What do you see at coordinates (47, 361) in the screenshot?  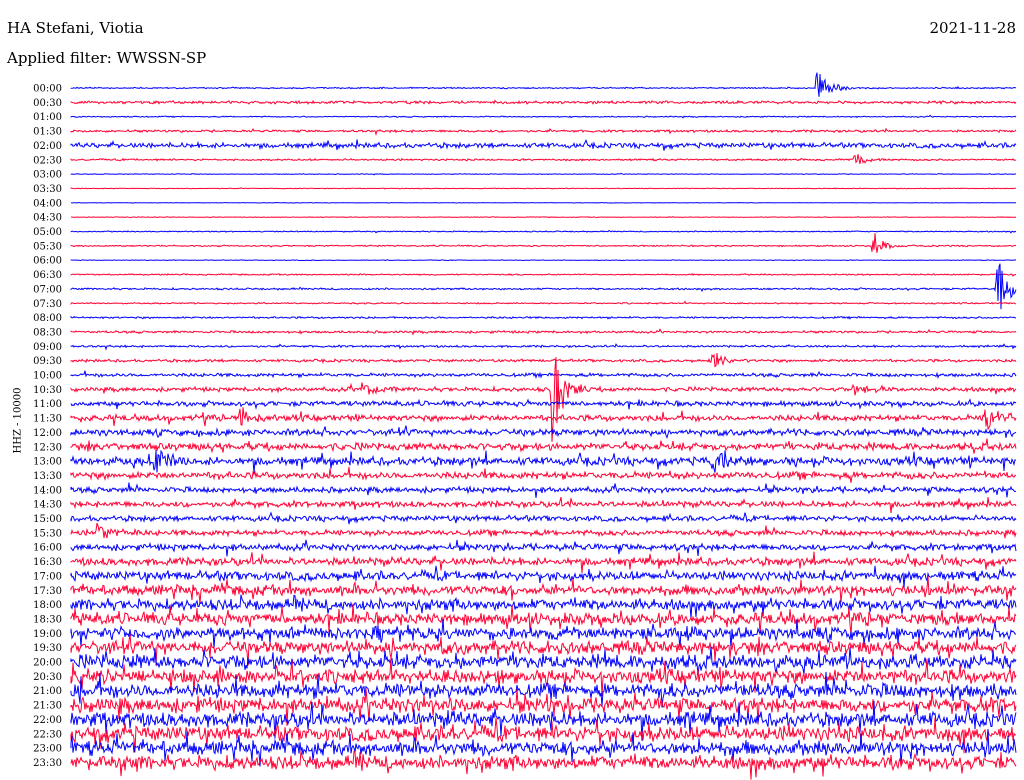 I see `row-time-label: 09:30` at bounding box center [47, 361].